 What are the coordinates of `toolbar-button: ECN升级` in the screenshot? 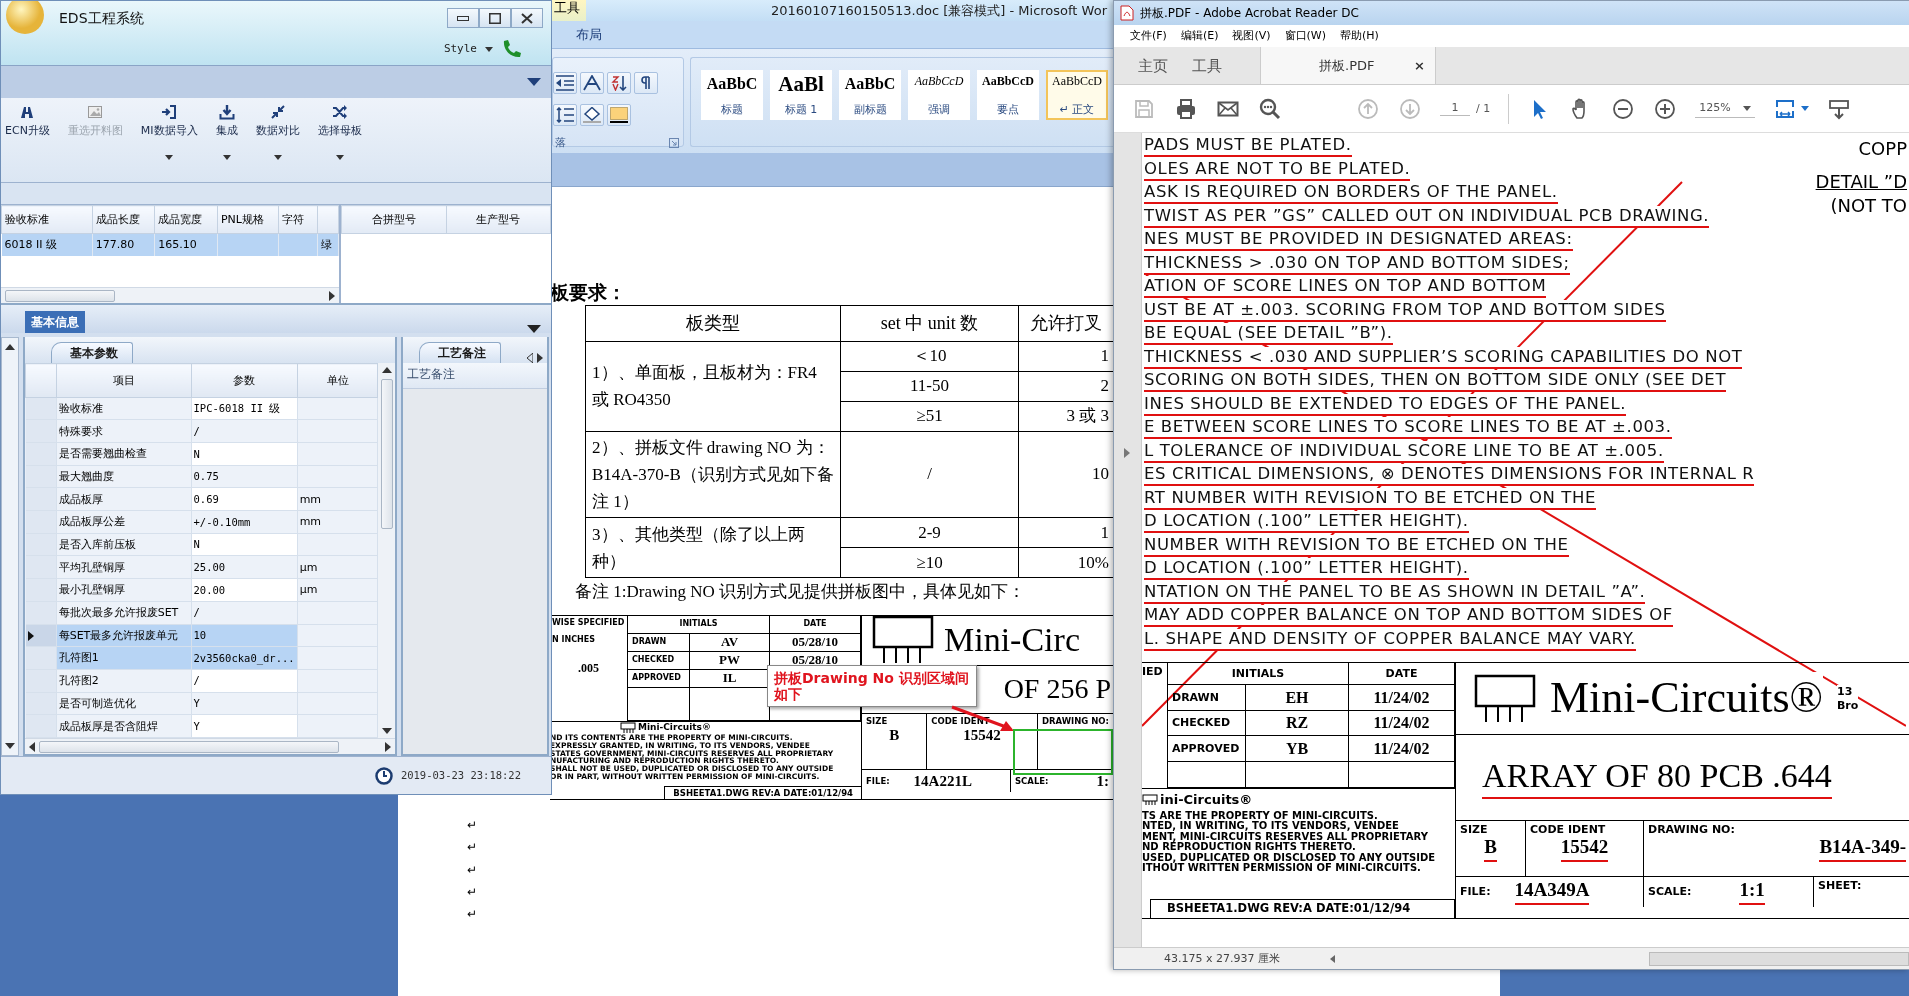 It's located at (27, 136).